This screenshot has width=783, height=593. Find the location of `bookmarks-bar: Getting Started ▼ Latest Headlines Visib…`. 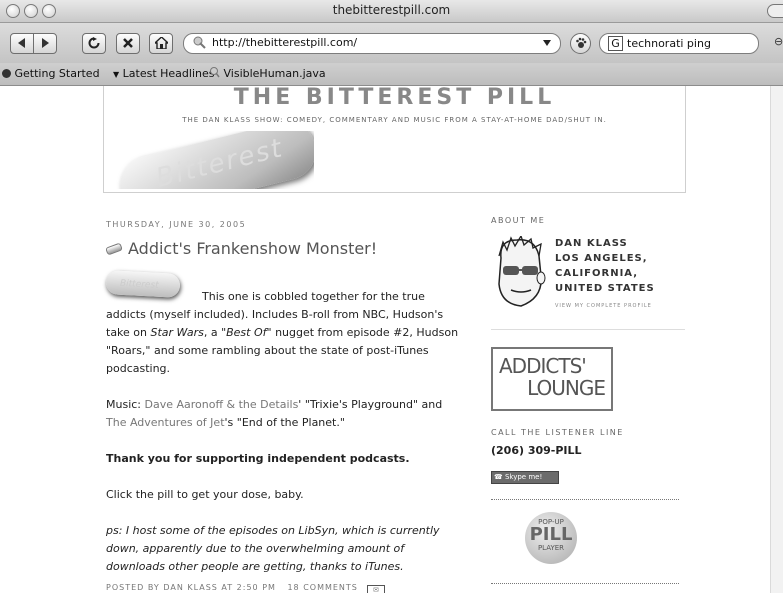

bookmarks-bar: Getting Started ▼ Latest Headlines Visib… is located at coordinates (391, 74).